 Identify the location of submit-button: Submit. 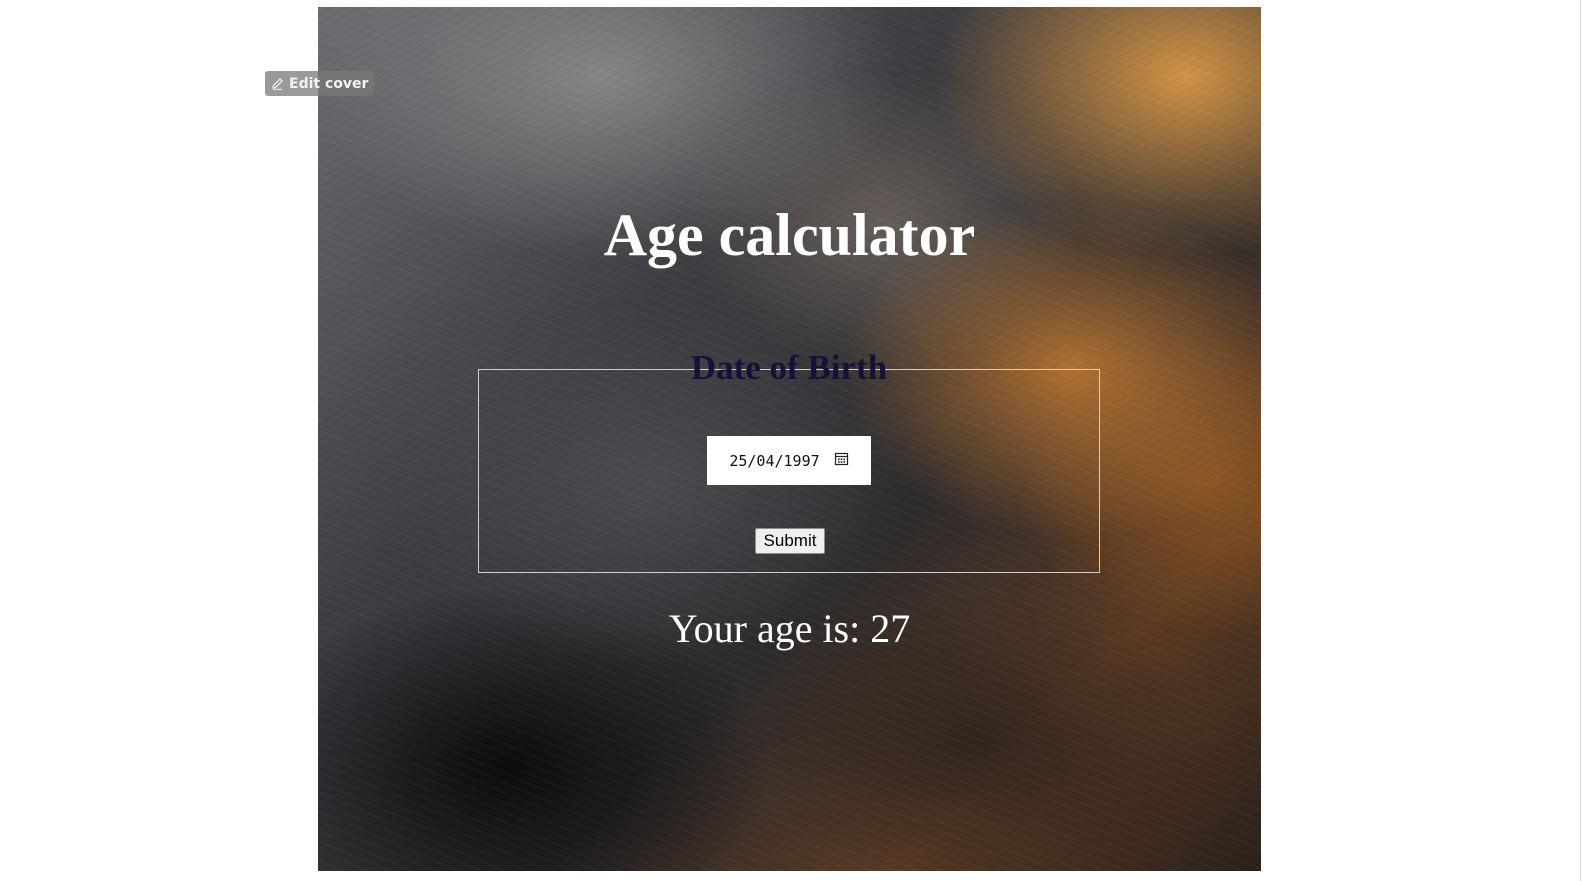
(790, 541).